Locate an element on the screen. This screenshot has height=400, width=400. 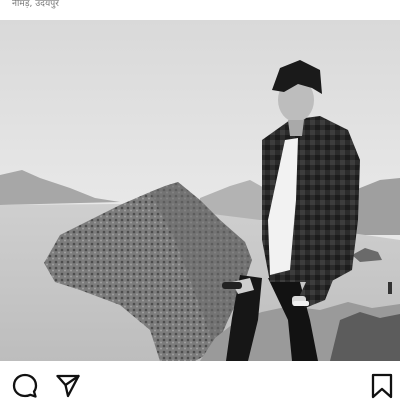
comment-icon is located at coordinates (25, 386).